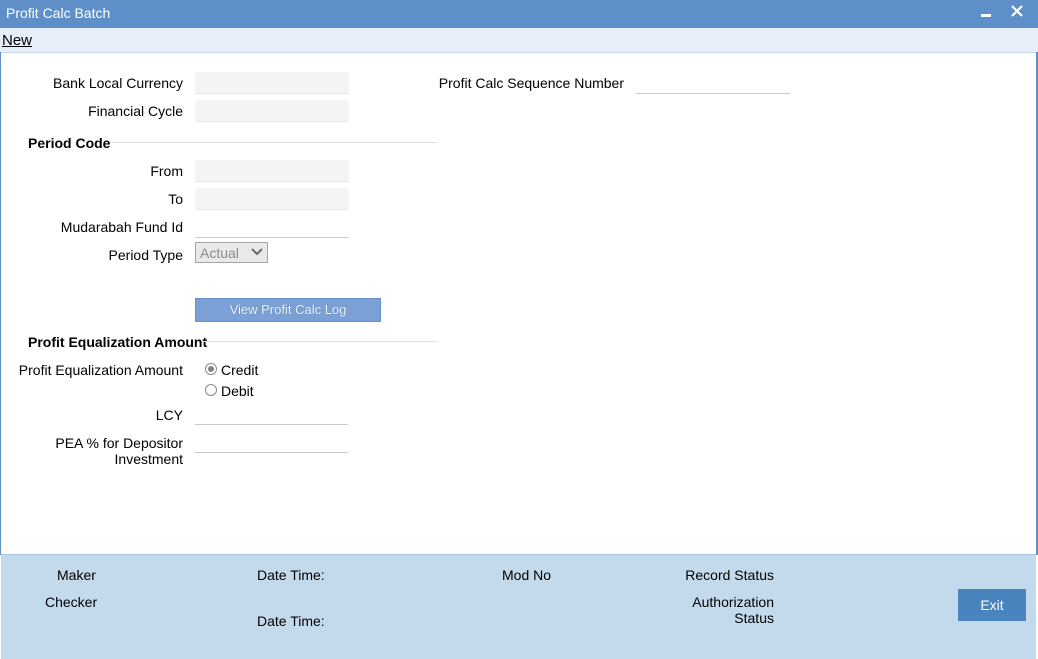 The image size is (1038, 659). I want to click on profit-calc-seq-label: Profit Calc Sequence Number, so click(531, 83).